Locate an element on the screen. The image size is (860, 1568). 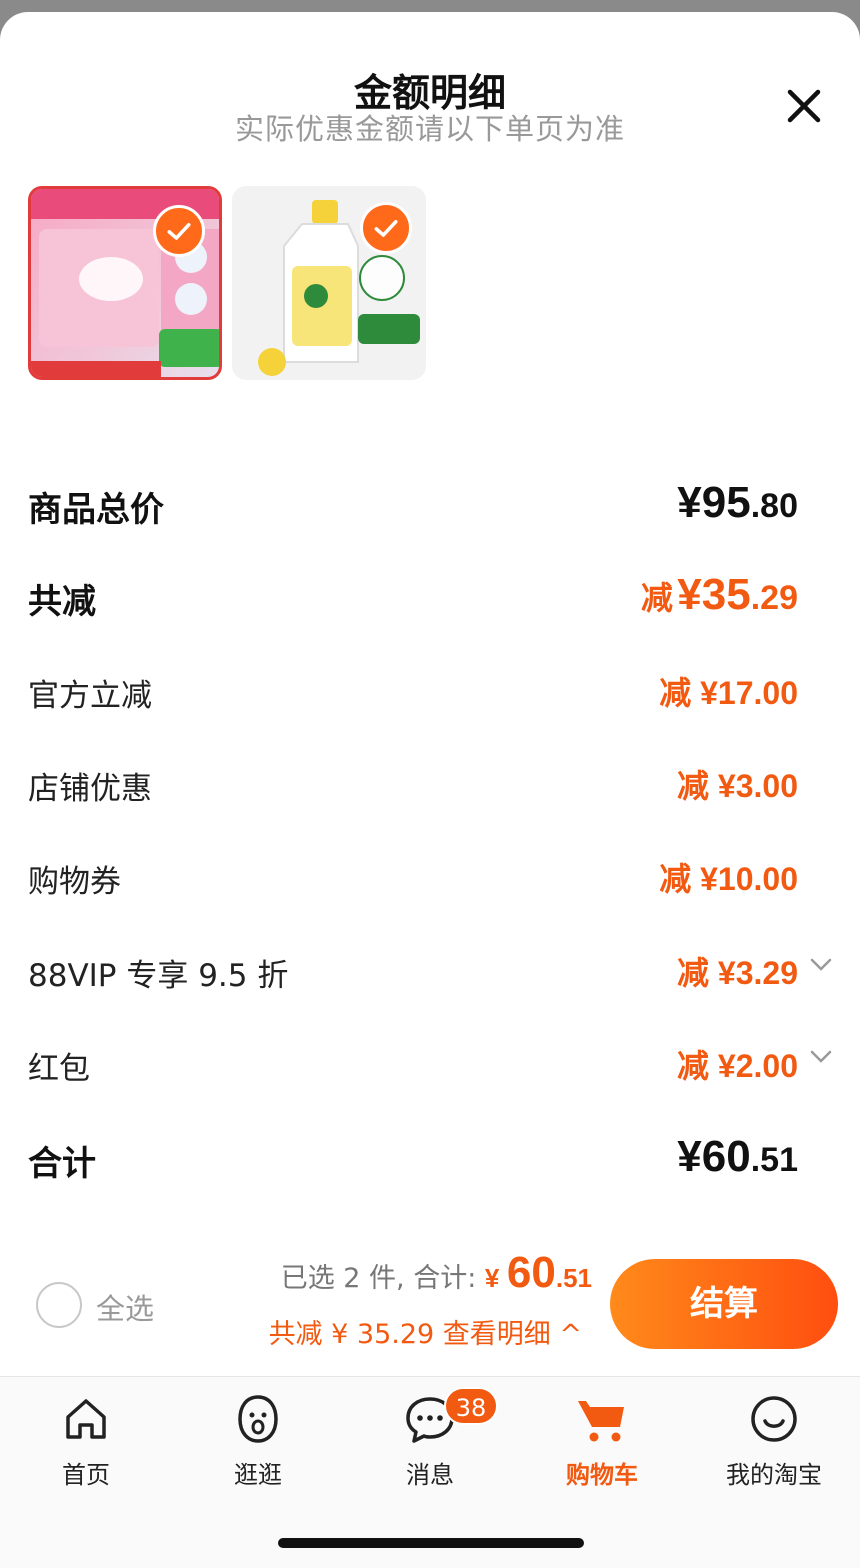
home-indicator is located at coordinates (431, 1543).